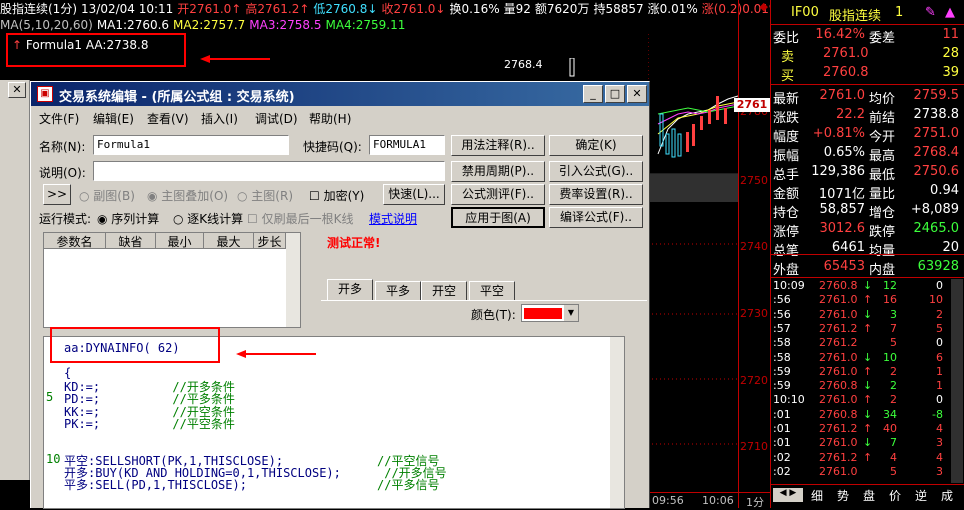  Describe the element at coordinates (187, 195) in the screenshot. I see `radio-main-overlay: ◉ 主图叠加(O)` at that location.